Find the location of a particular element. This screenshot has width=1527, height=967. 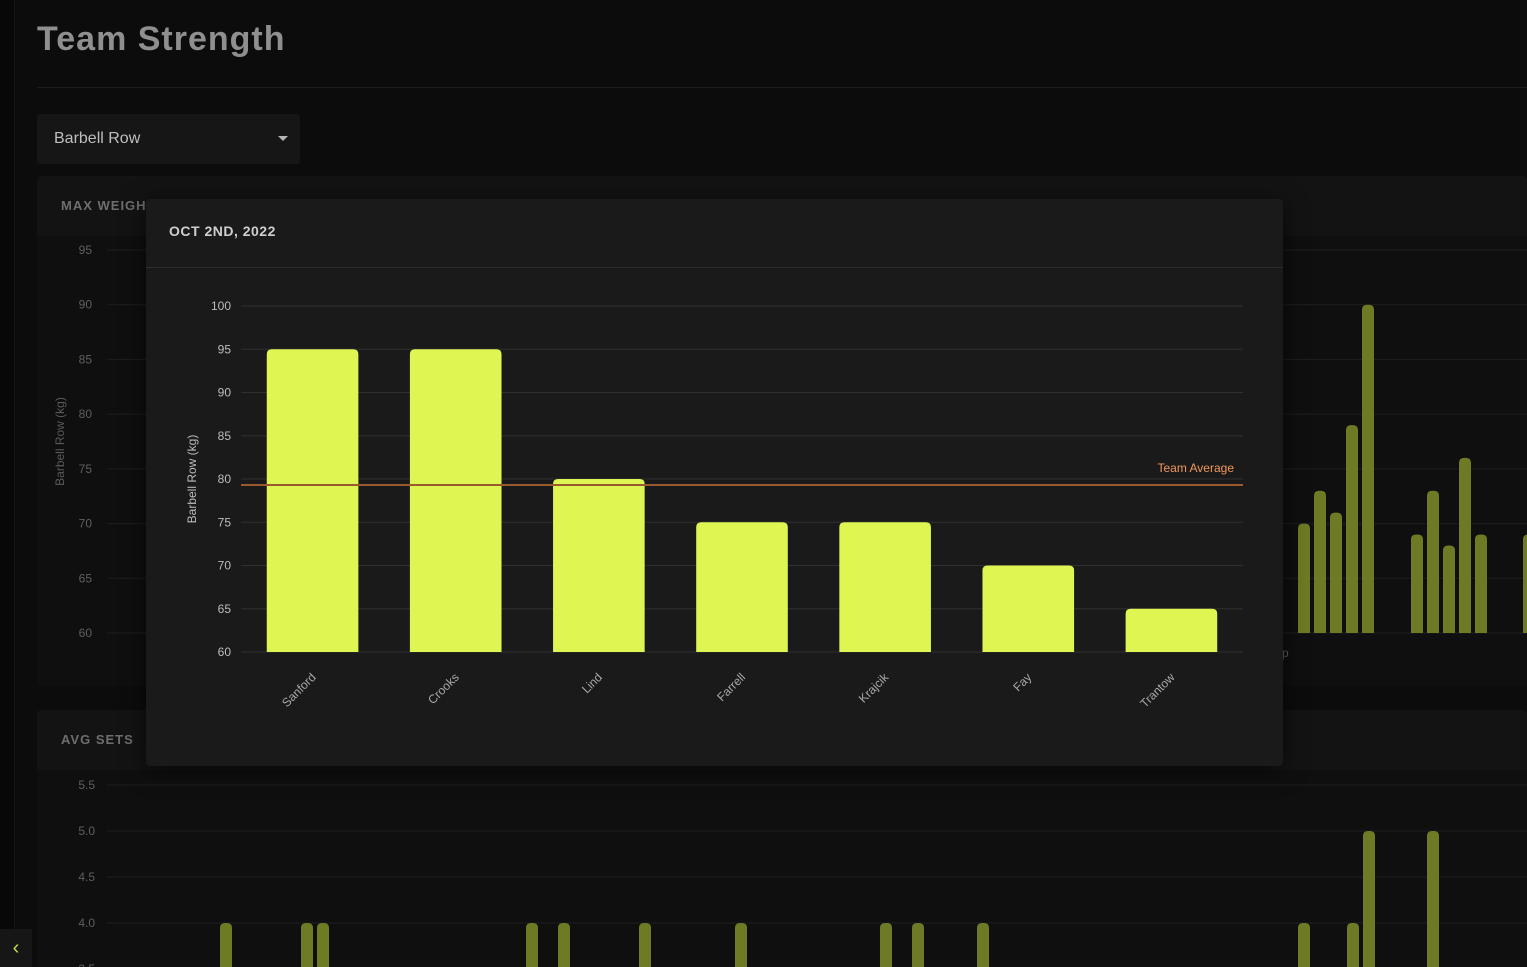

x-tick-label: Trantow is located at coordinates (1157, 690).